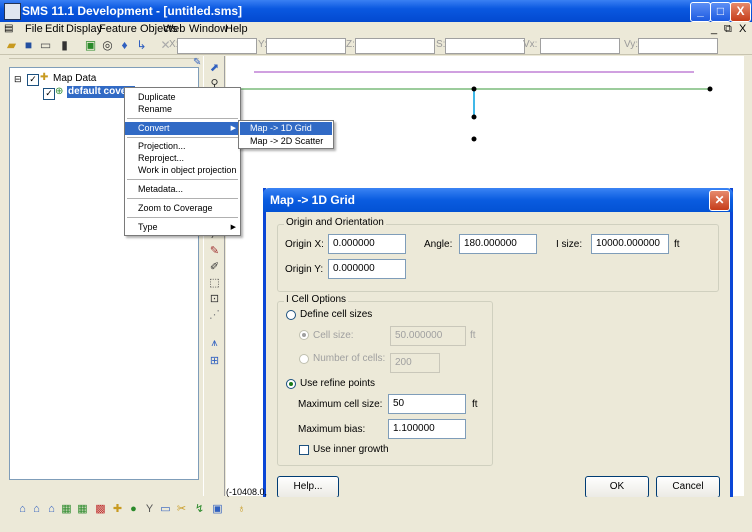 The width and height of the screenshot is (752, 532). I want to click on module-grid-icon: ⌂, so click(36, 509).